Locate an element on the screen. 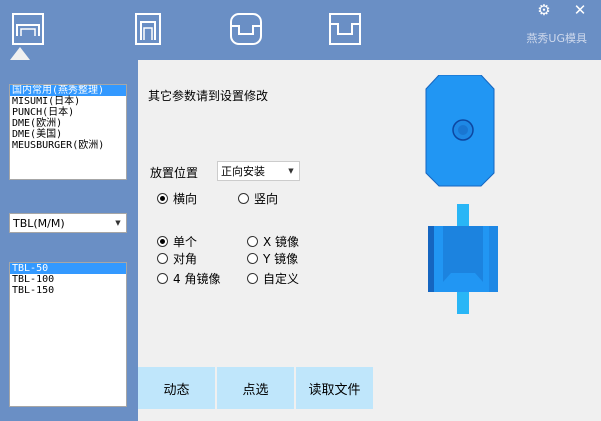 This screenshot has height=421, width=601. read-file-button: 读取文件 is located at coordinates (334, 388).